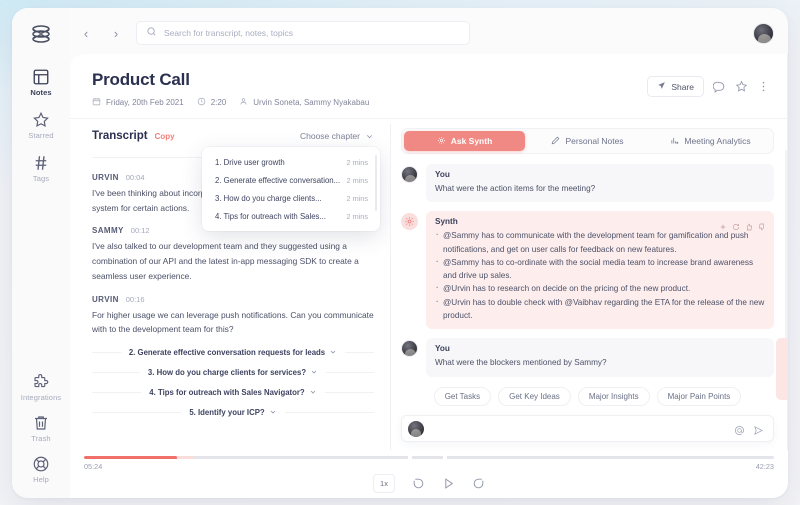 The image size is (800, 505). Describe the element at coordinates (739, 429) in the screenshot. I see `at-icon` at that location.